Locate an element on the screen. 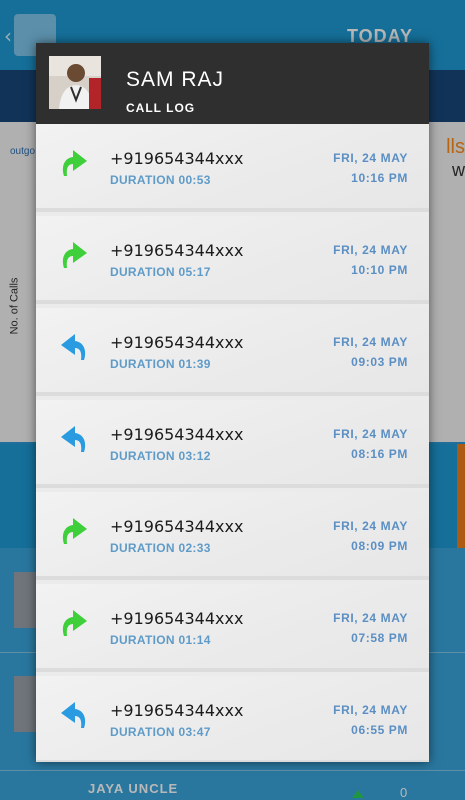 This screenshot has height=800, width=465. call-duration: DURATION 03:12 is located at coordinates (160, 456).